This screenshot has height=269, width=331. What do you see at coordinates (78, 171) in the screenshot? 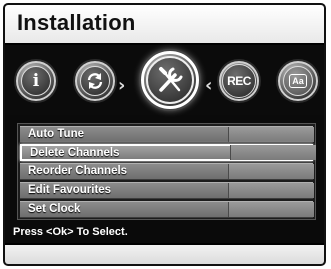
I see `menu-item-label: Reorder Channels` at bounding box center [78, 171].